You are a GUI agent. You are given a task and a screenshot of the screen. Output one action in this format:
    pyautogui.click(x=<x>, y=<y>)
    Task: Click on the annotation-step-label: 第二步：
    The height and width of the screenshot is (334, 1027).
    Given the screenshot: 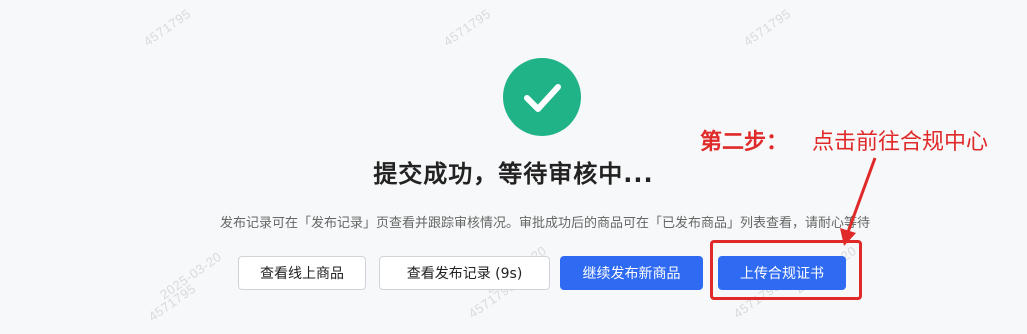 What is the action you would take?
    pyautogui.click(x=744, y=142)
    